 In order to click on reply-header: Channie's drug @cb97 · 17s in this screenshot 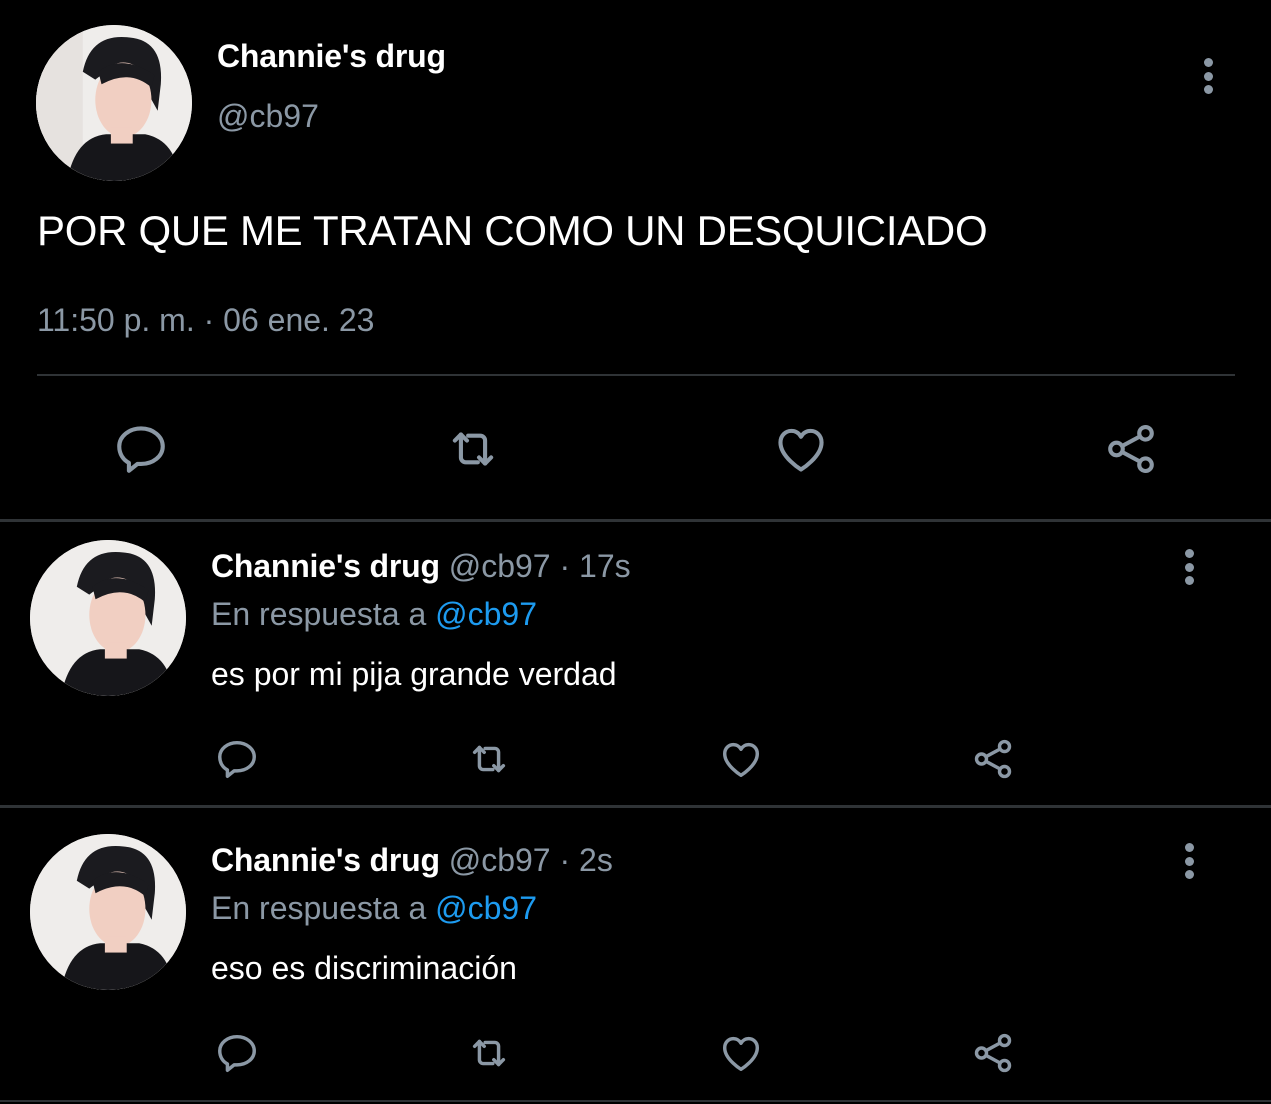, I will do `click(421, 566)`.